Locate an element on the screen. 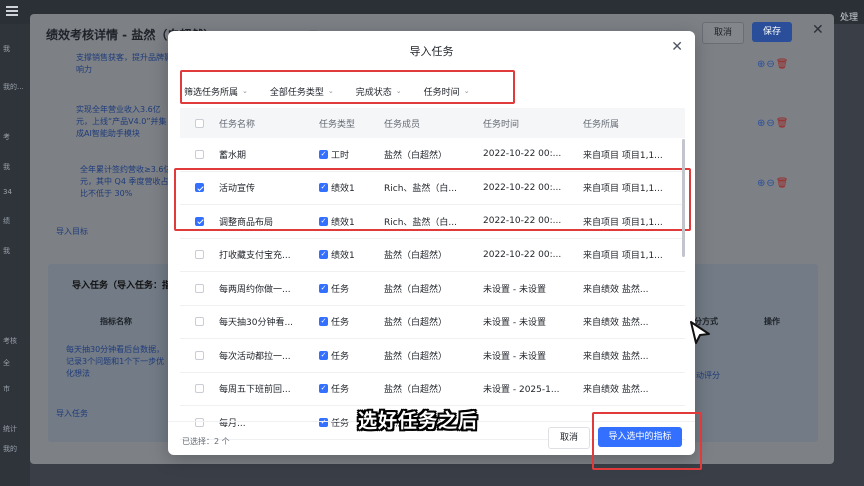 The image size is (864, 486). import-button-highlight-box is located at coordinates (647, 441).